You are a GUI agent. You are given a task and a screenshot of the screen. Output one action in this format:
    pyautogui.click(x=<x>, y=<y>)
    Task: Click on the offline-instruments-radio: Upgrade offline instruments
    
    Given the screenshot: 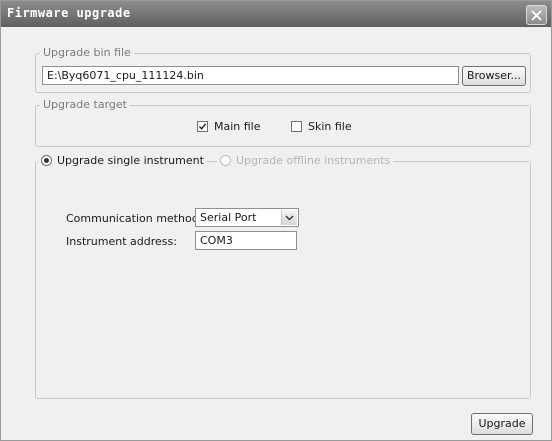 What is the action you would take?
    pyautogui.click(x=305, y=160)
    